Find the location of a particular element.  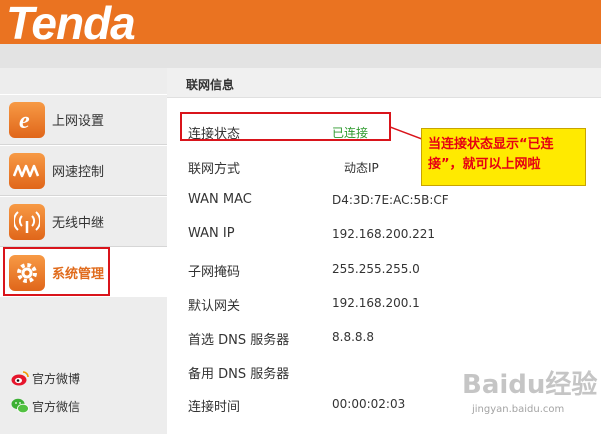

baidu-watermark-url: jingyan.baidu.com is located at coordinates (518, 409).